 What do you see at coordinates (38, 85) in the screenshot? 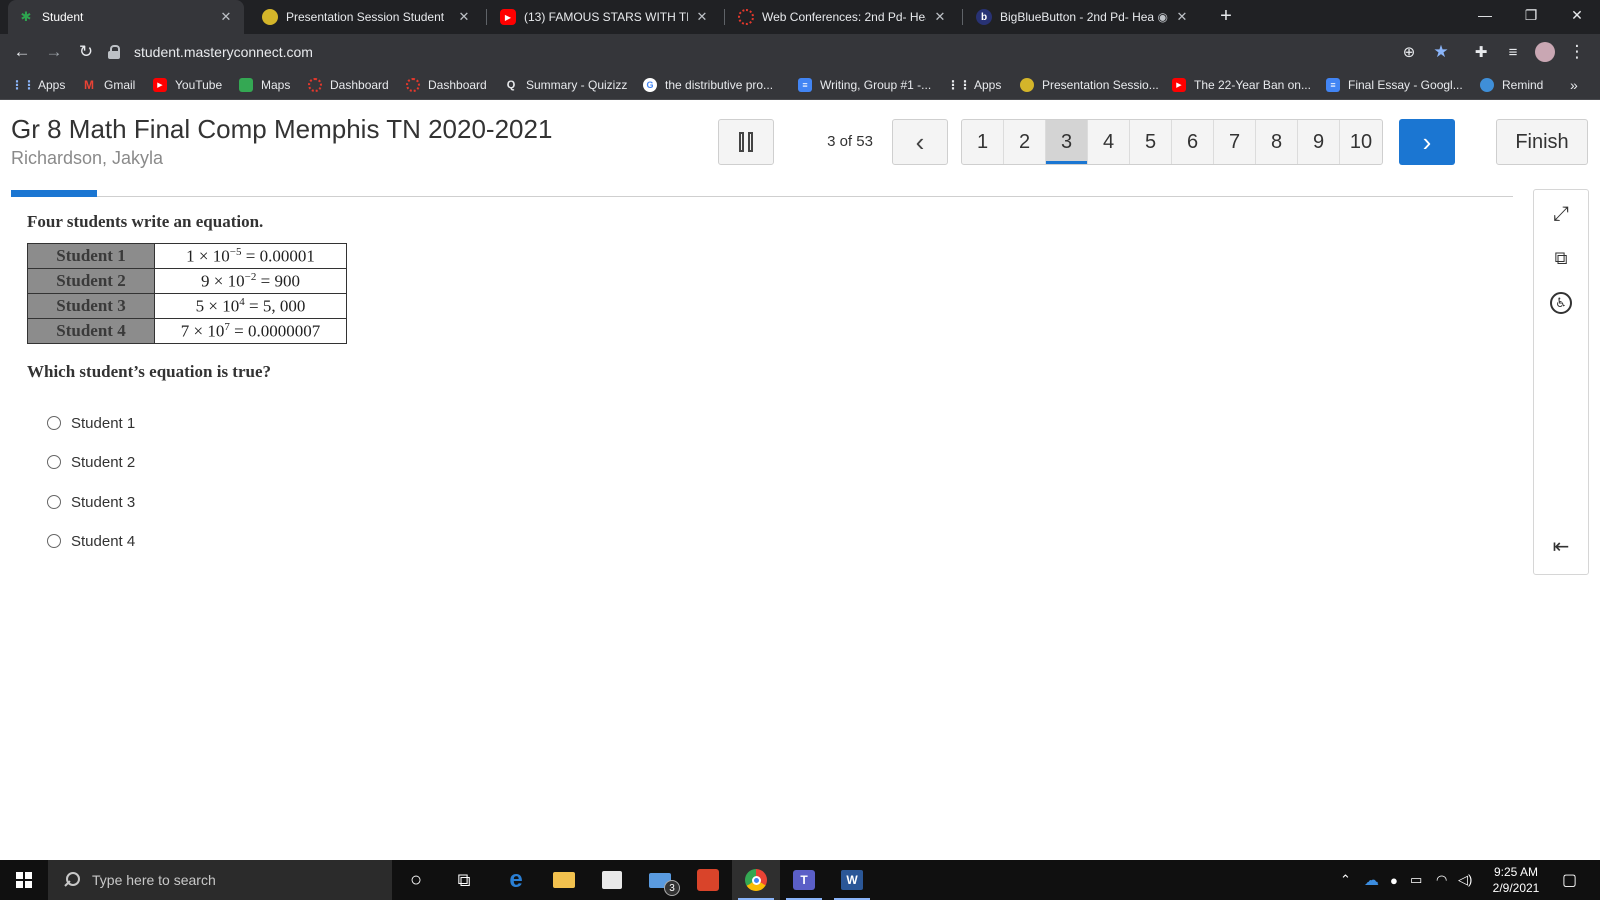
I see `bookmark-apps: ⋮⋮ Apps` at bounding box center [38, 85].